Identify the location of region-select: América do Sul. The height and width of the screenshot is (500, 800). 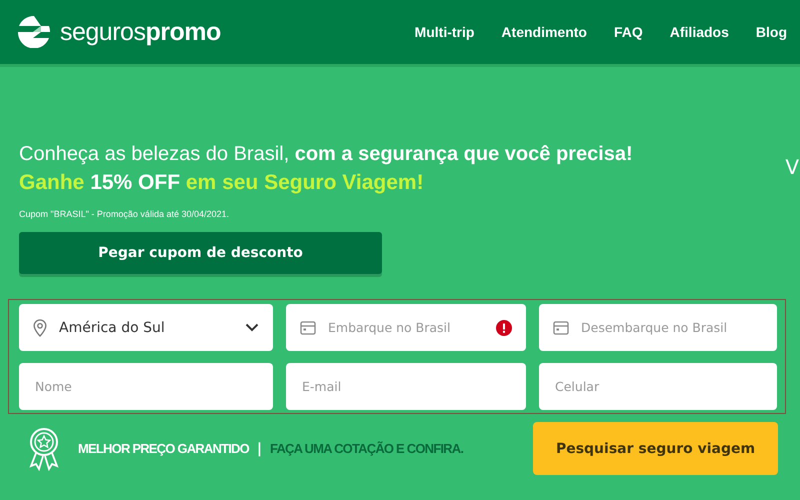
(146, 327).